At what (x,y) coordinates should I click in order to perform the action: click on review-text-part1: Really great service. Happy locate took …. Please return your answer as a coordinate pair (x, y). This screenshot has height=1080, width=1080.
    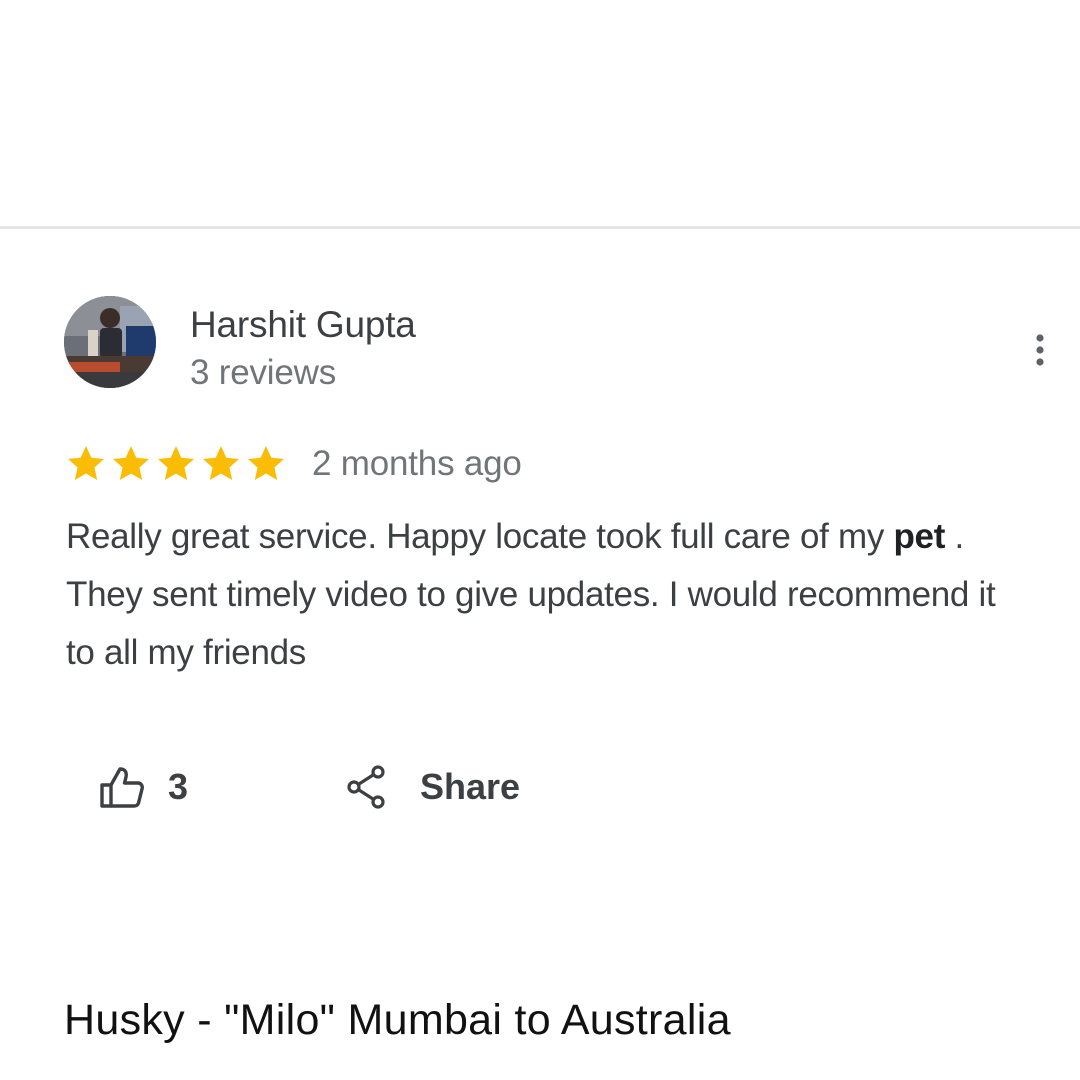
    Looking at the image, I should click on (480, 536).